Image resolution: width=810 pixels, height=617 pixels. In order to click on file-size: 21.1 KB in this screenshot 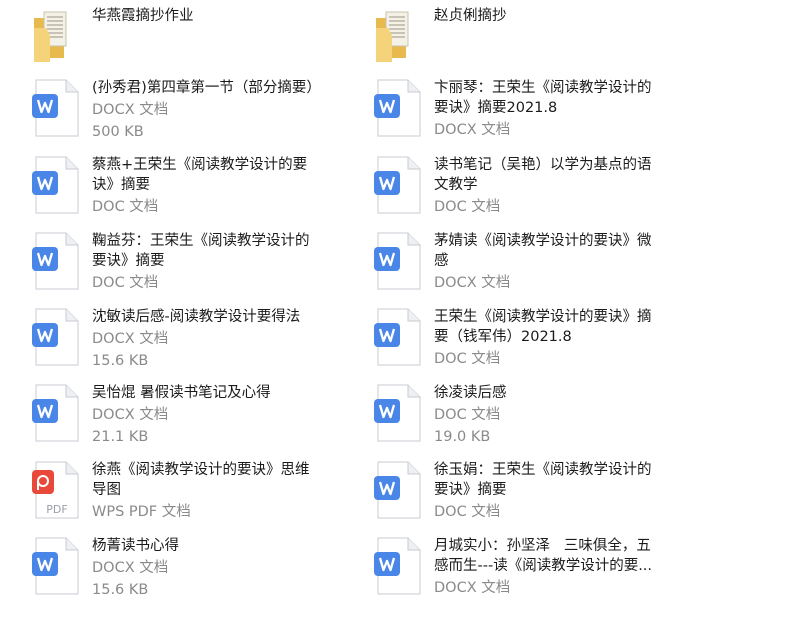, I will do `click(120, 437)`.